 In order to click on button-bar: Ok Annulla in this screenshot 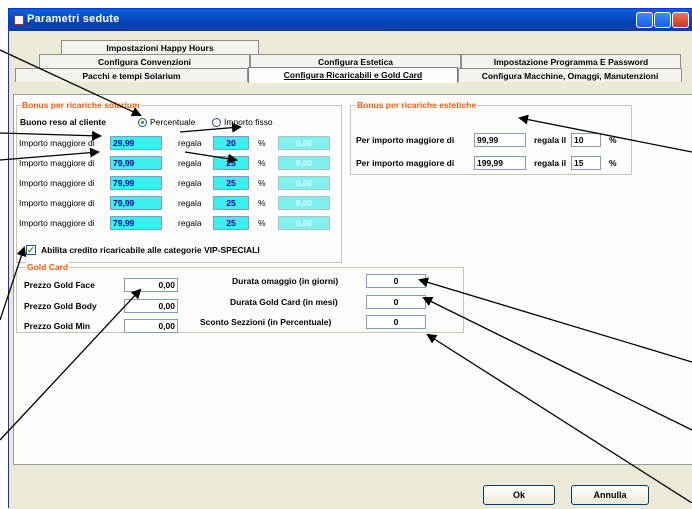, I will do `click(350, 494)`.